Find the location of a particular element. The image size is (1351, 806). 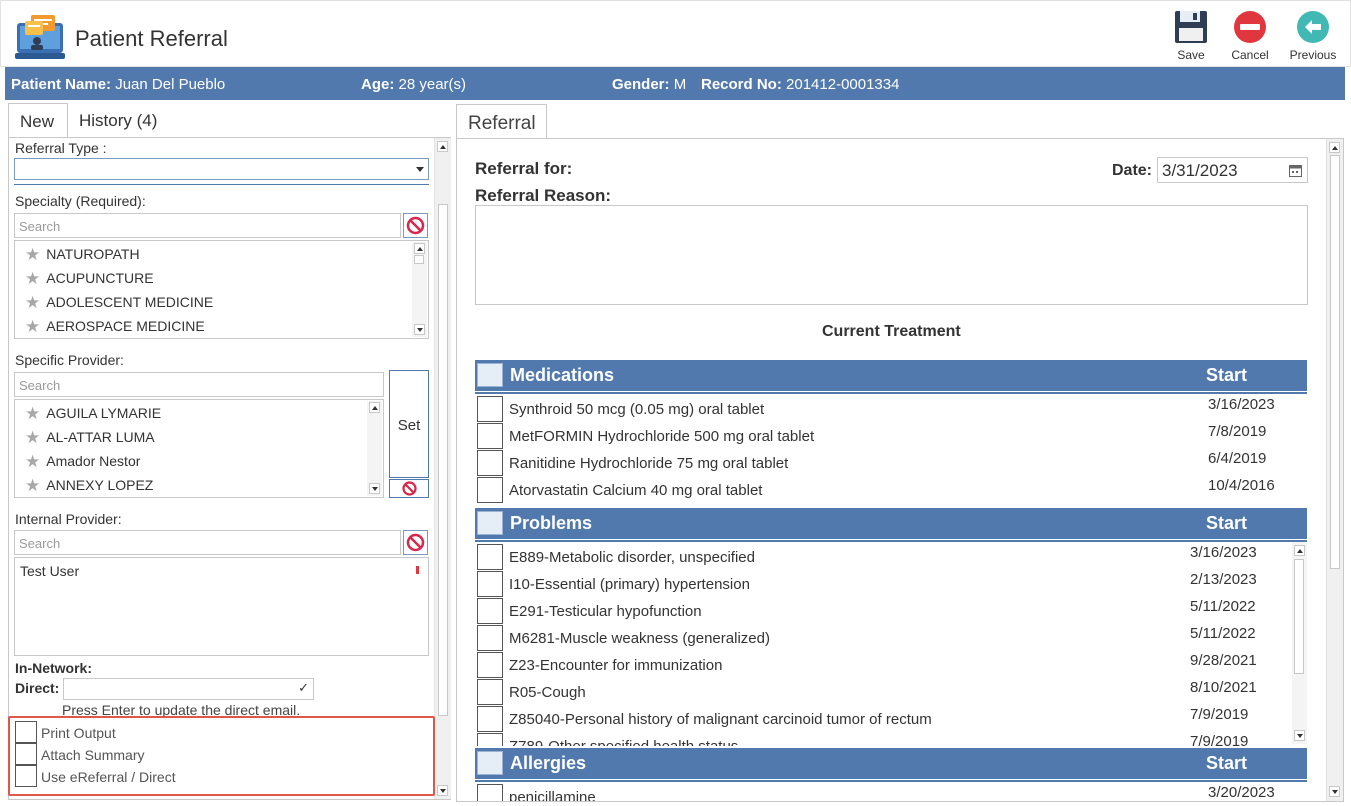

problem-name: R05-Cough is located at coordinates (547, 692).